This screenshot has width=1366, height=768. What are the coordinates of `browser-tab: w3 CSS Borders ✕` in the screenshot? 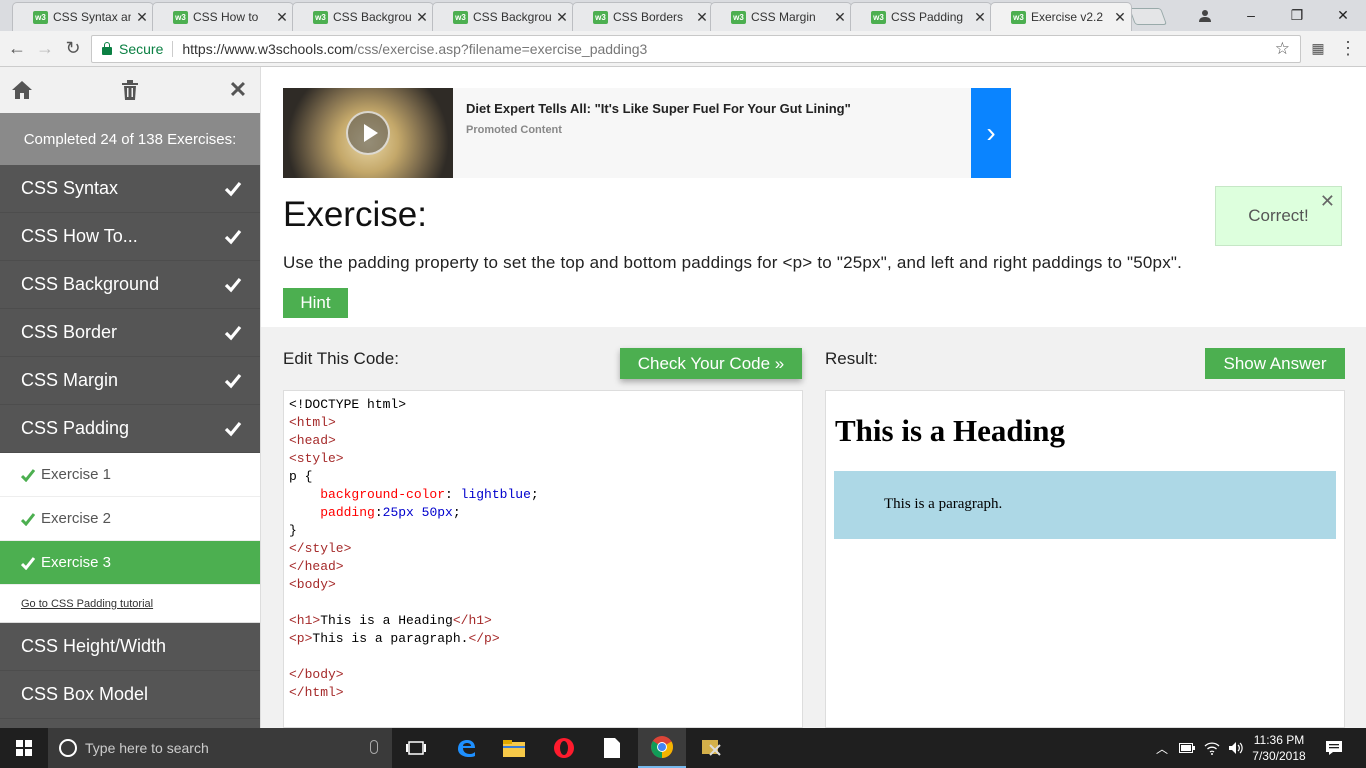 It's located at (643, 16).